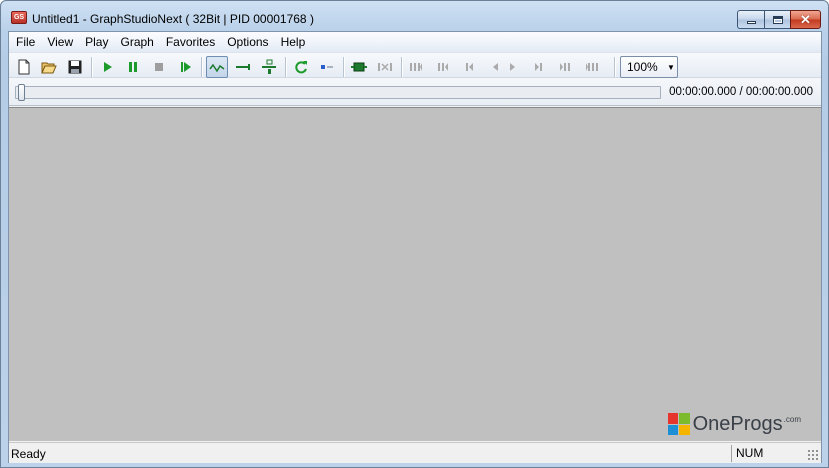  I want to click on frame-forward-button, so click(539, 67).